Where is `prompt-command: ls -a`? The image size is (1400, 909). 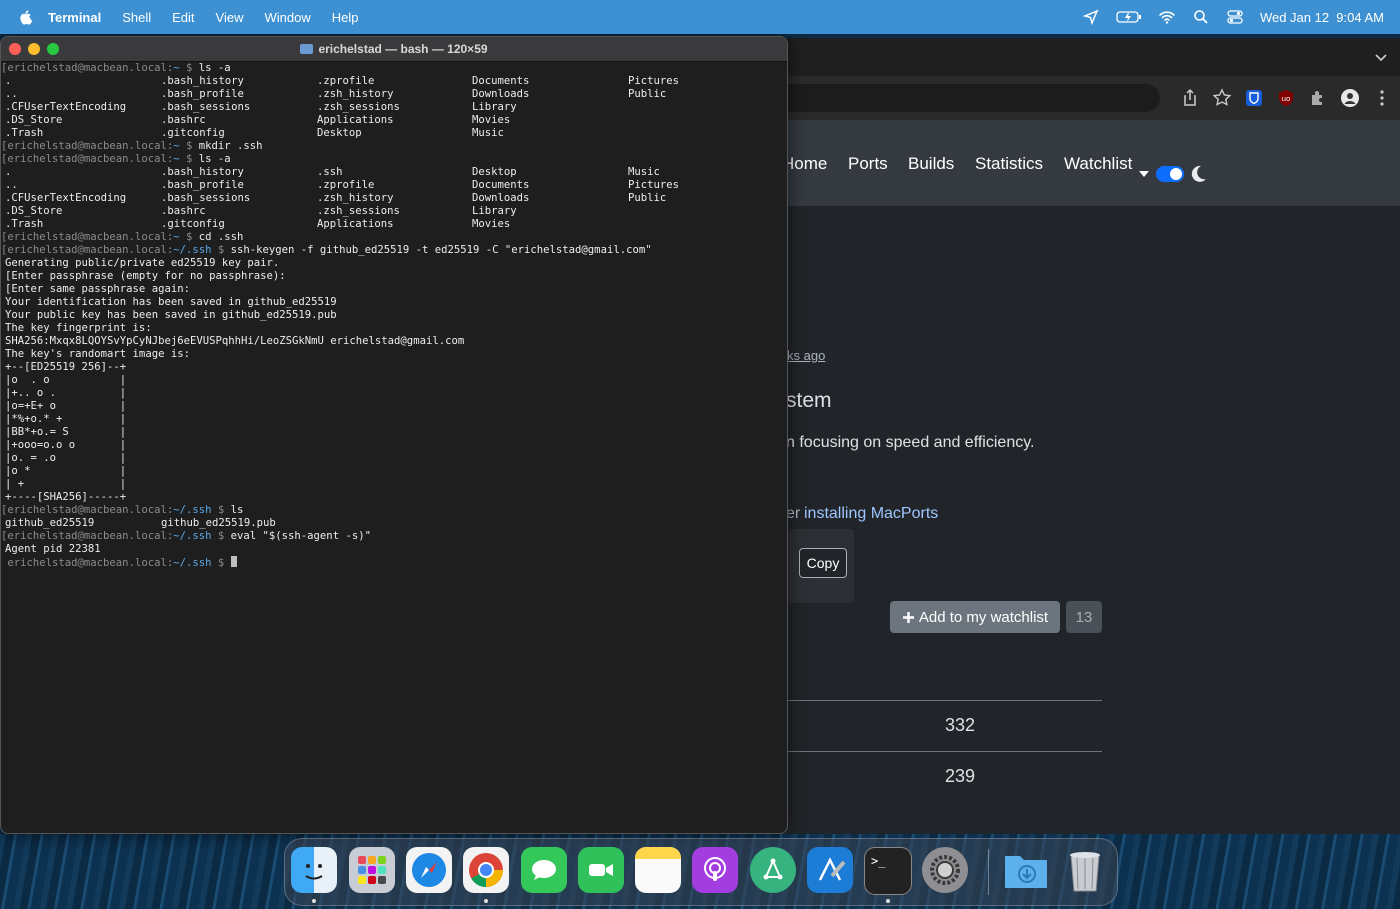
prompt-command: ls -a is located at coordinates (214, 159).